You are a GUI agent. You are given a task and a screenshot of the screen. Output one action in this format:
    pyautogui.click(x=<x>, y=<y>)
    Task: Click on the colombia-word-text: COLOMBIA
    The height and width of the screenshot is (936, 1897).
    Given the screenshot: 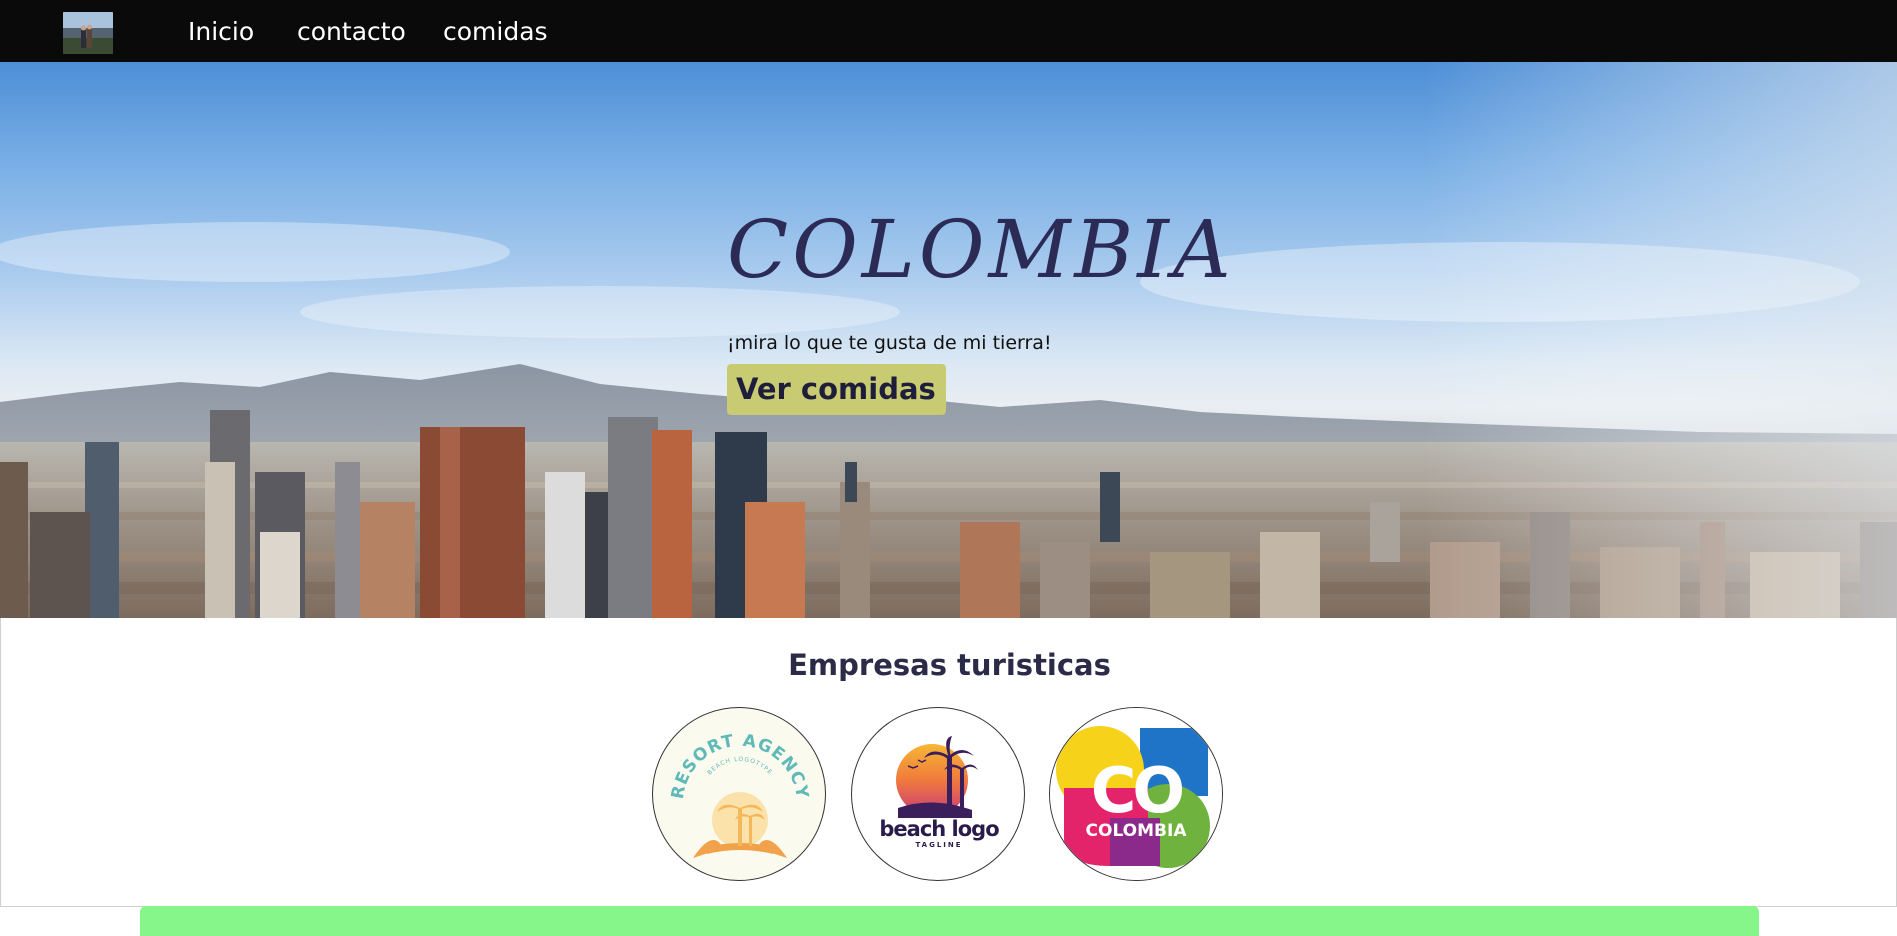 What is the action you would take?
    pyautogui.click(x=1137, y=831)
    